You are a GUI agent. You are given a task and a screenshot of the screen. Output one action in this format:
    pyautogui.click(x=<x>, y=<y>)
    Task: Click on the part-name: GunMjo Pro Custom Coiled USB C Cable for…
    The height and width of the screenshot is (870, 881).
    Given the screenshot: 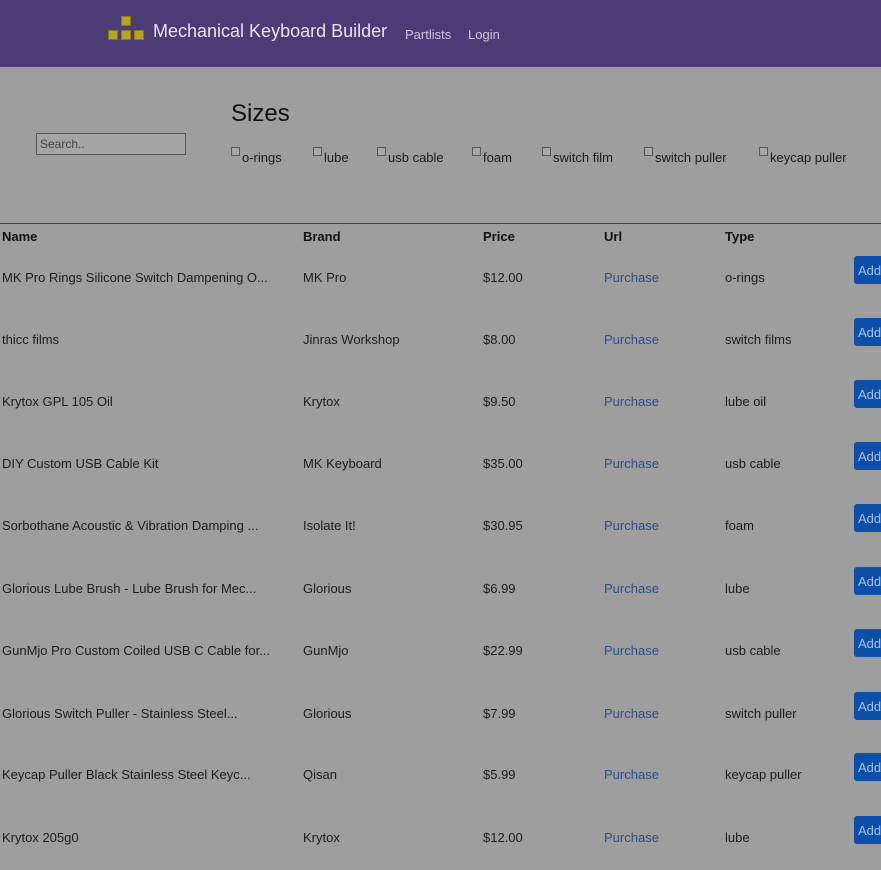 What is the action you would take?
    pyautogui.click(x=136, y=650)
    